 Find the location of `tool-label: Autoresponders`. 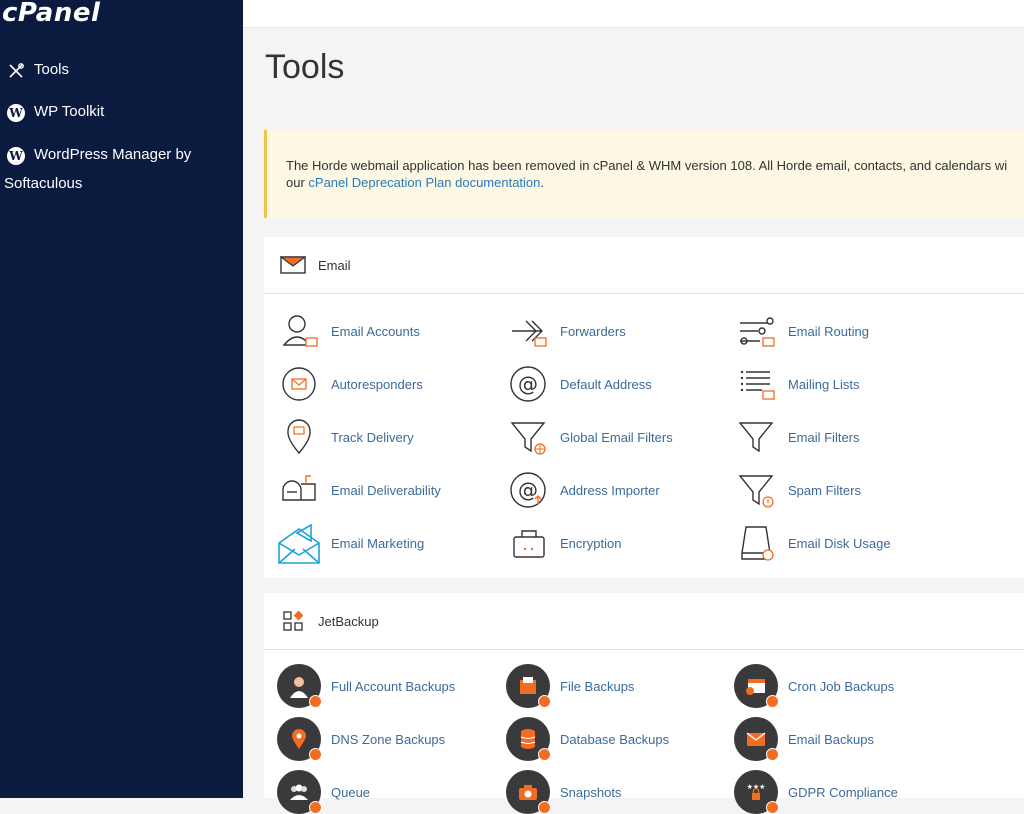

tool-label: Autoresponders is located at coordinates (377, 384).